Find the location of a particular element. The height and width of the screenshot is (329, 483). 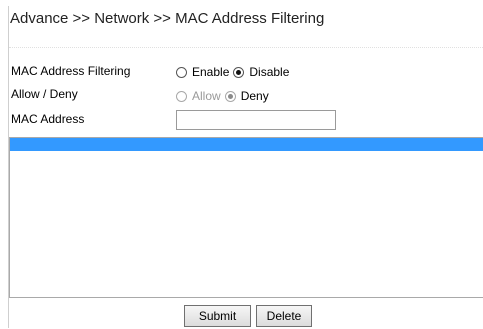

allow-deny-radio-group: Allow Deny is located at coordinates (224, 96).